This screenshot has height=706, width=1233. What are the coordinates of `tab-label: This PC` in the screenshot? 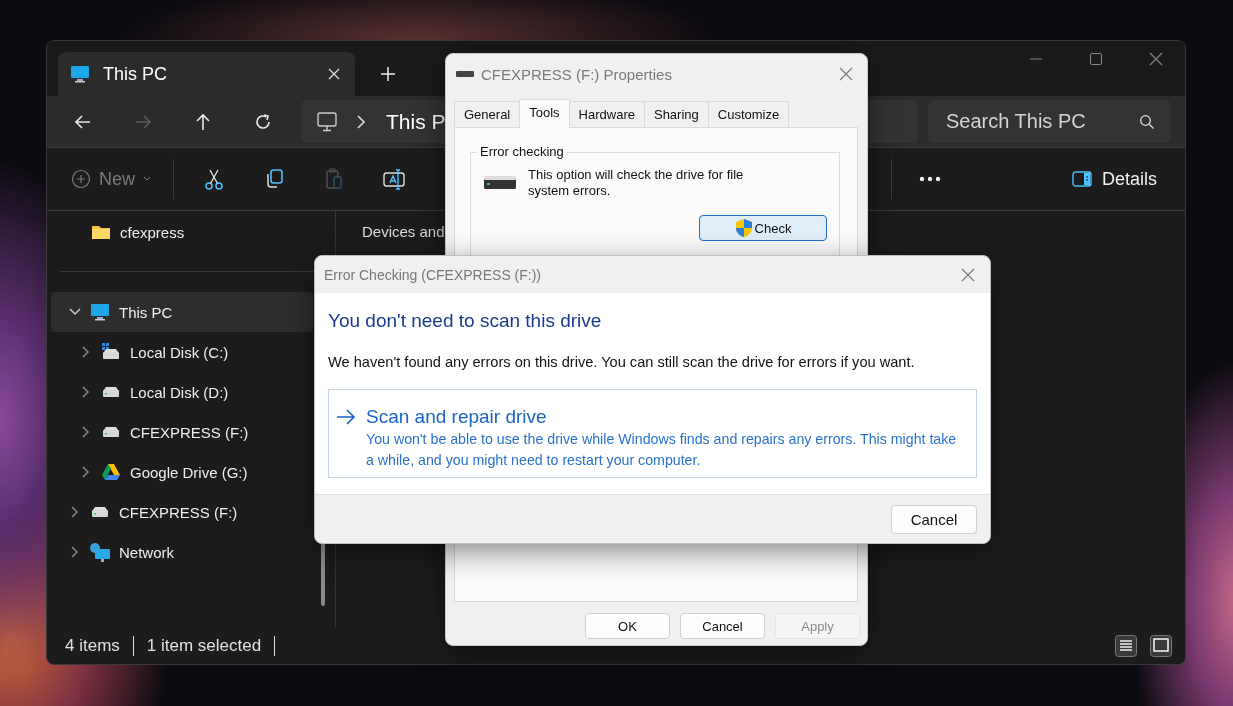 It's located at (208, 74).